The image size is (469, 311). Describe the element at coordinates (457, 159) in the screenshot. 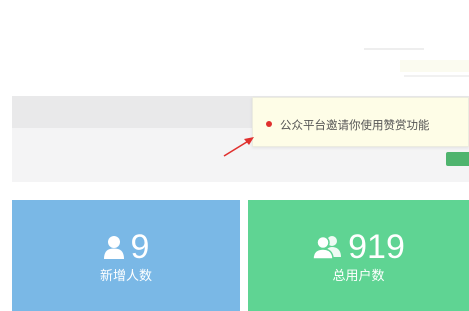

I see `green-action-button` at that location.